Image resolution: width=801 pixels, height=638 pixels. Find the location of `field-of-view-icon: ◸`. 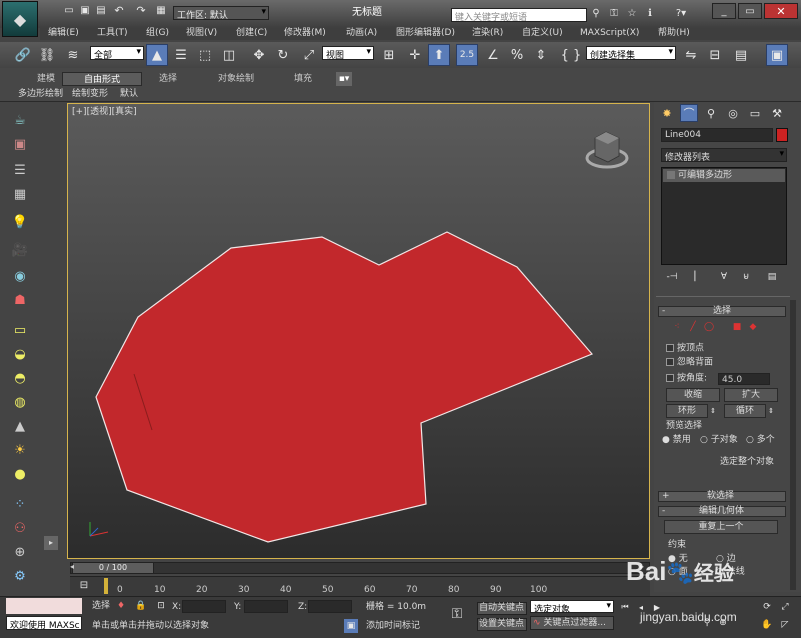

field-of-view-icon: ◸ is located at coordinates (785, 625).